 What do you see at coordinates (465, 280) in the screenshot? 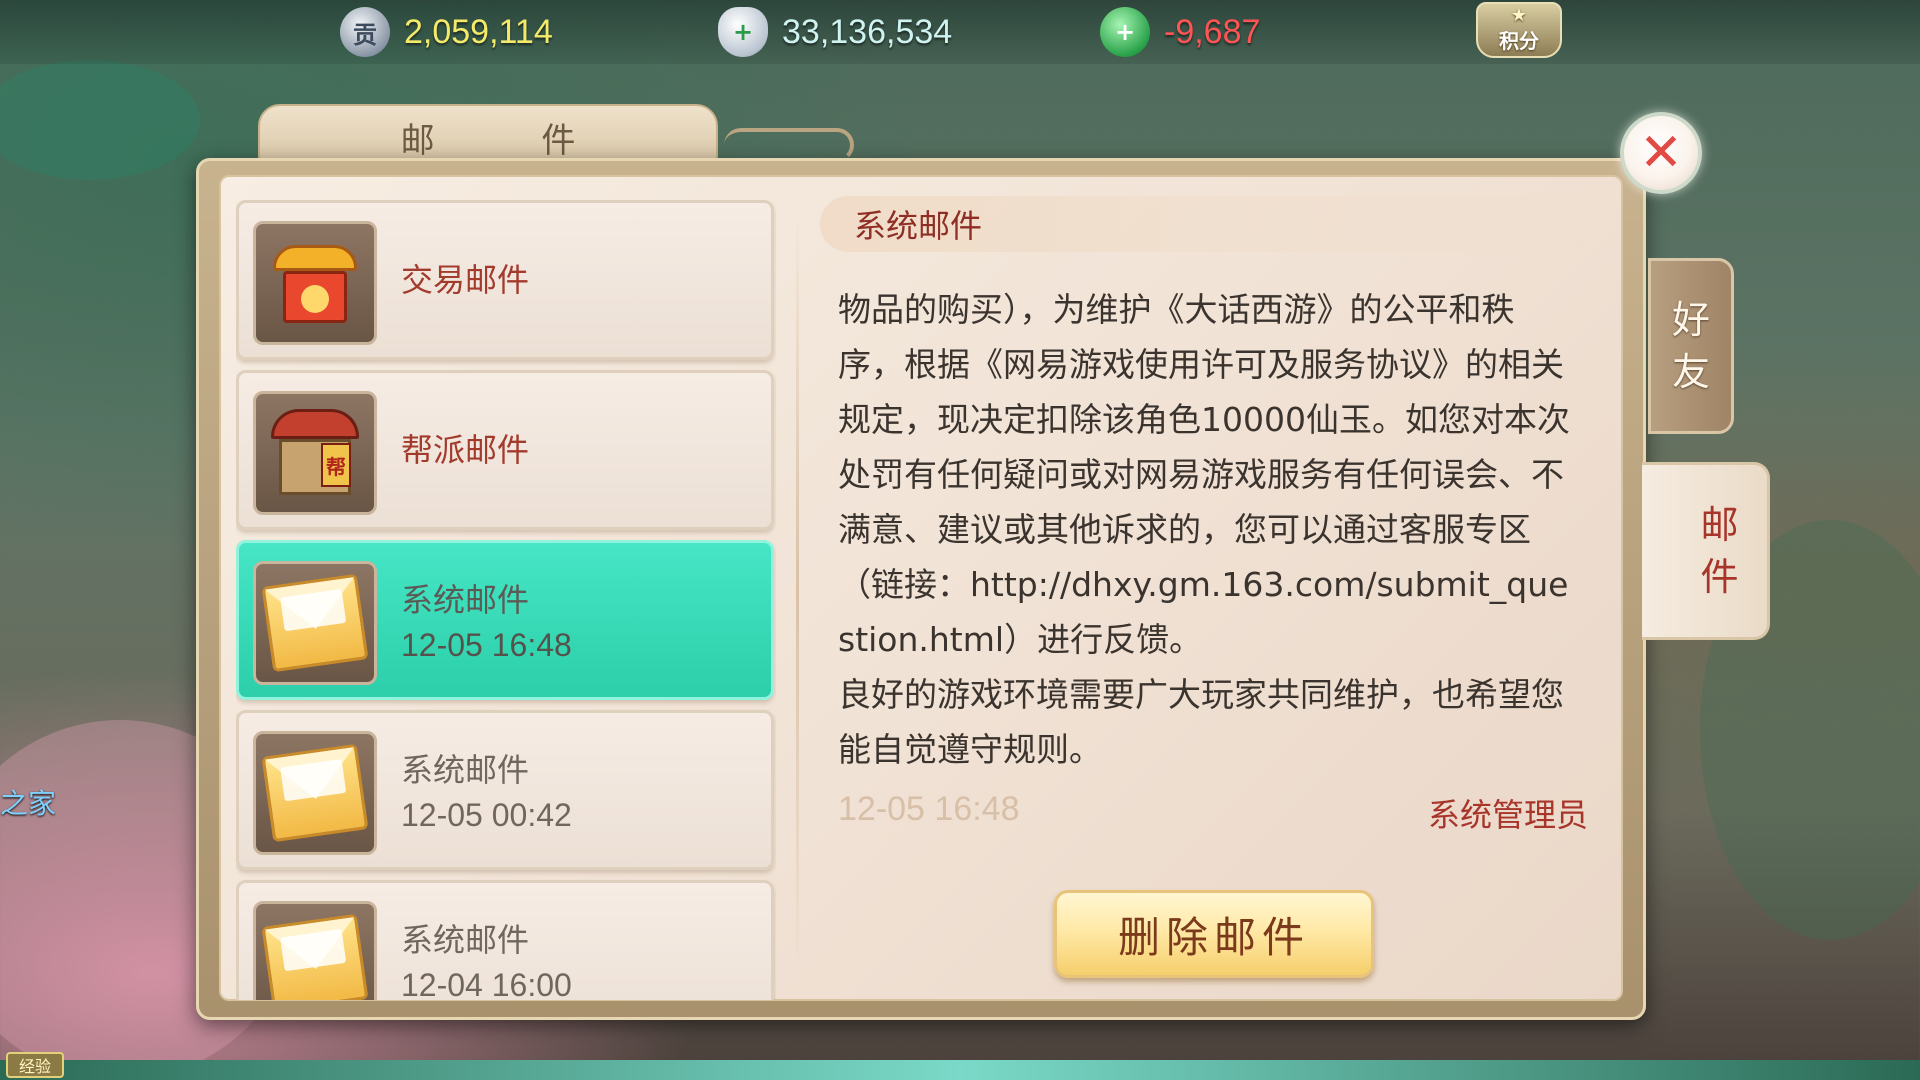
I see `mail-title: 交易邮件` at bounding box center [465, 280].